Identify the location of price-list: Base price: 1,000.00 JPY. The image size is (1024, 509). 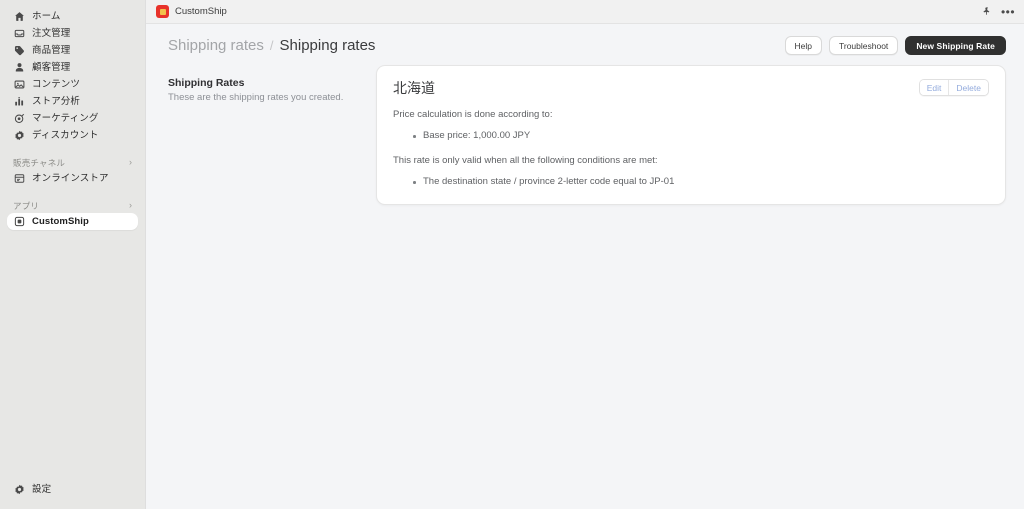
(691, 136).